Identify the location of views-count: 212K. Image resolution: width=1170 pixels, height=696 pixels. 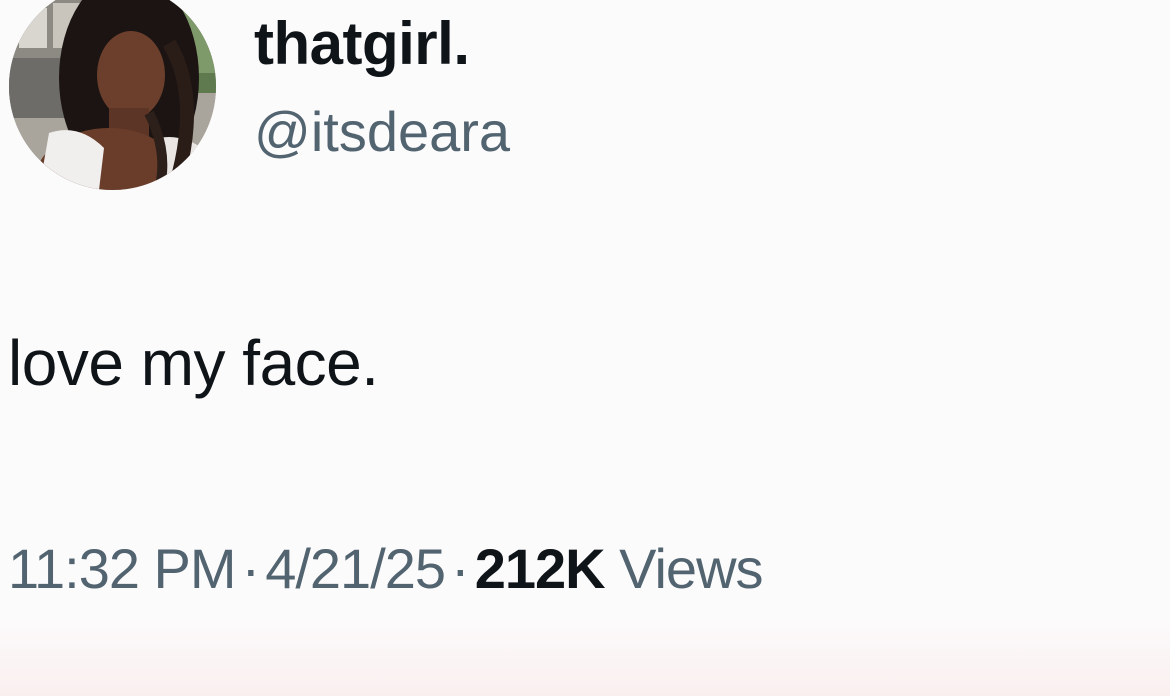
(540, 568).